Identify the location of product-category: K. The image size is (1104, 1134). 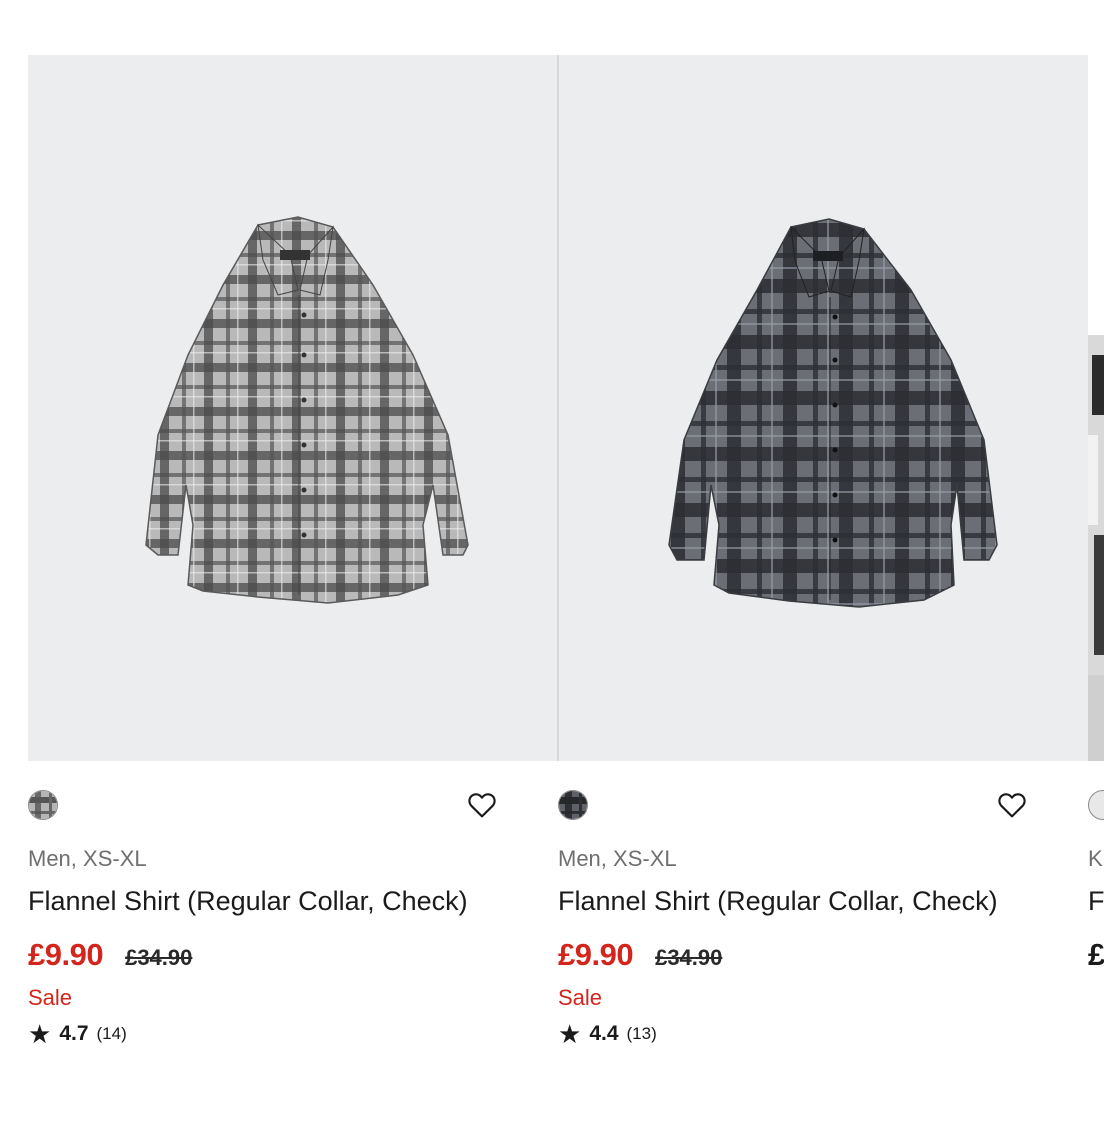
(1095, 858).